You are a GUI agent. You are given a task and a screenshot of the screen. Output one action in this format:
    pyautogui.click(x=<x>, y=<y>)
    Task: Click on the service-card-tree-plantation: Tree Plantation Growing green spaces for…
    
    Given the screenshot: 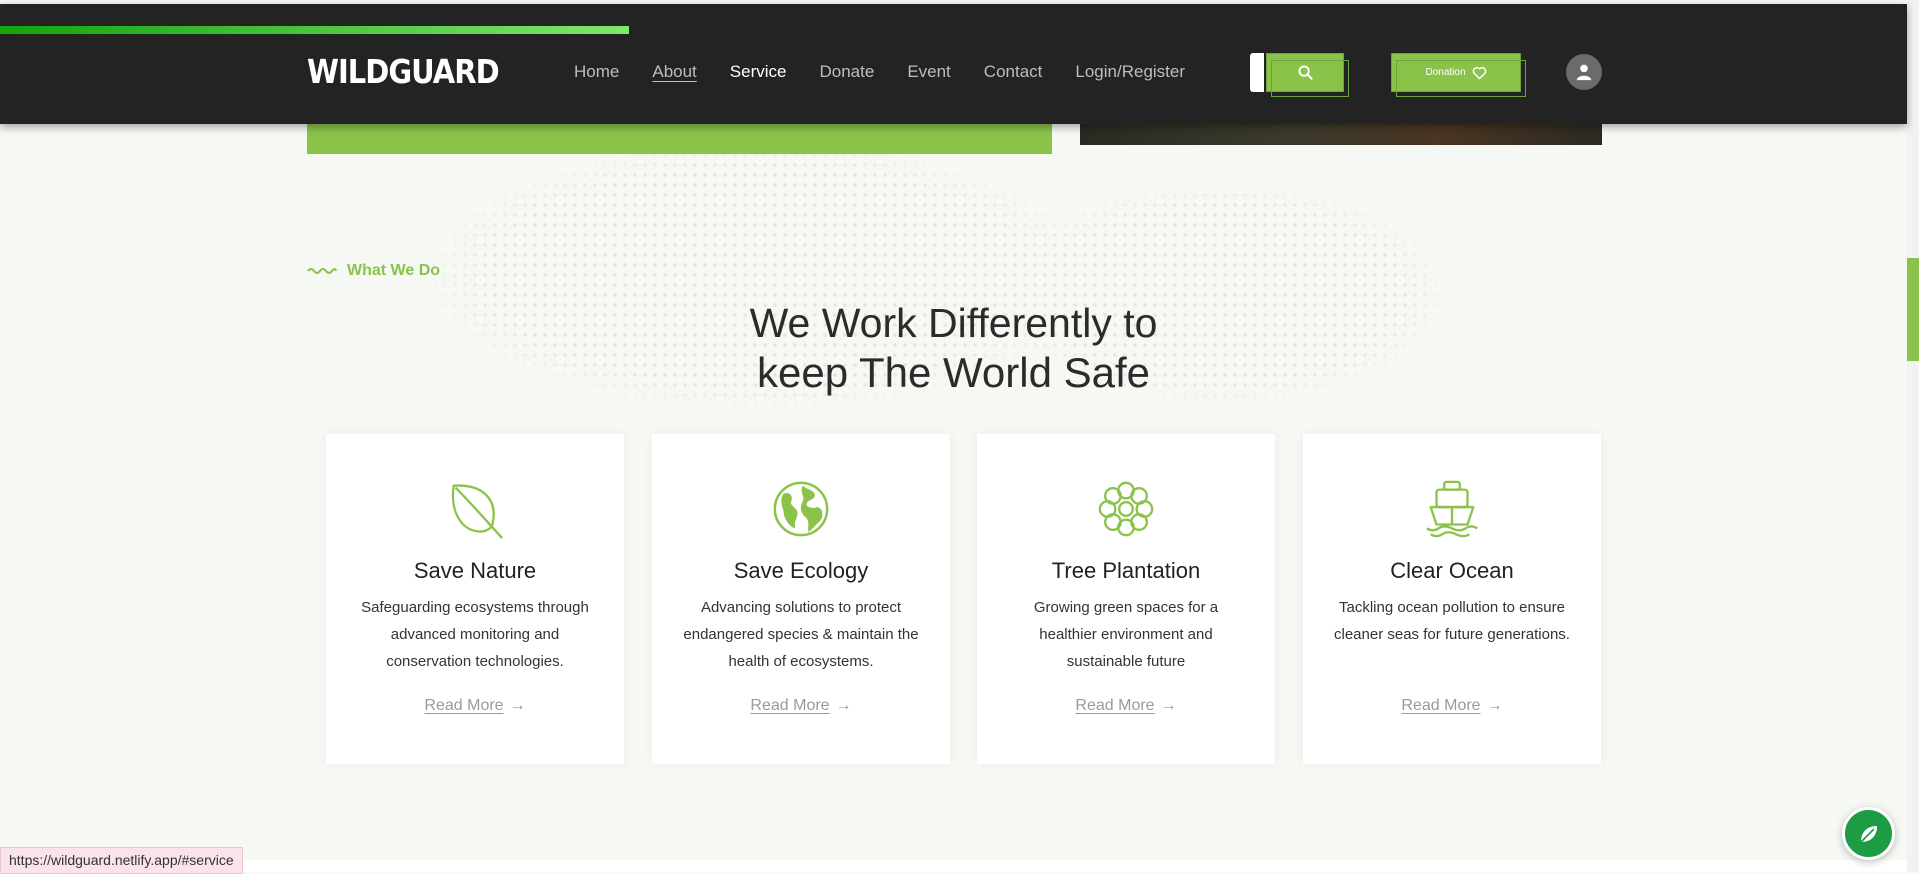 What is the action you would take?
    pyautogui.click(x=1126, y=599)
    